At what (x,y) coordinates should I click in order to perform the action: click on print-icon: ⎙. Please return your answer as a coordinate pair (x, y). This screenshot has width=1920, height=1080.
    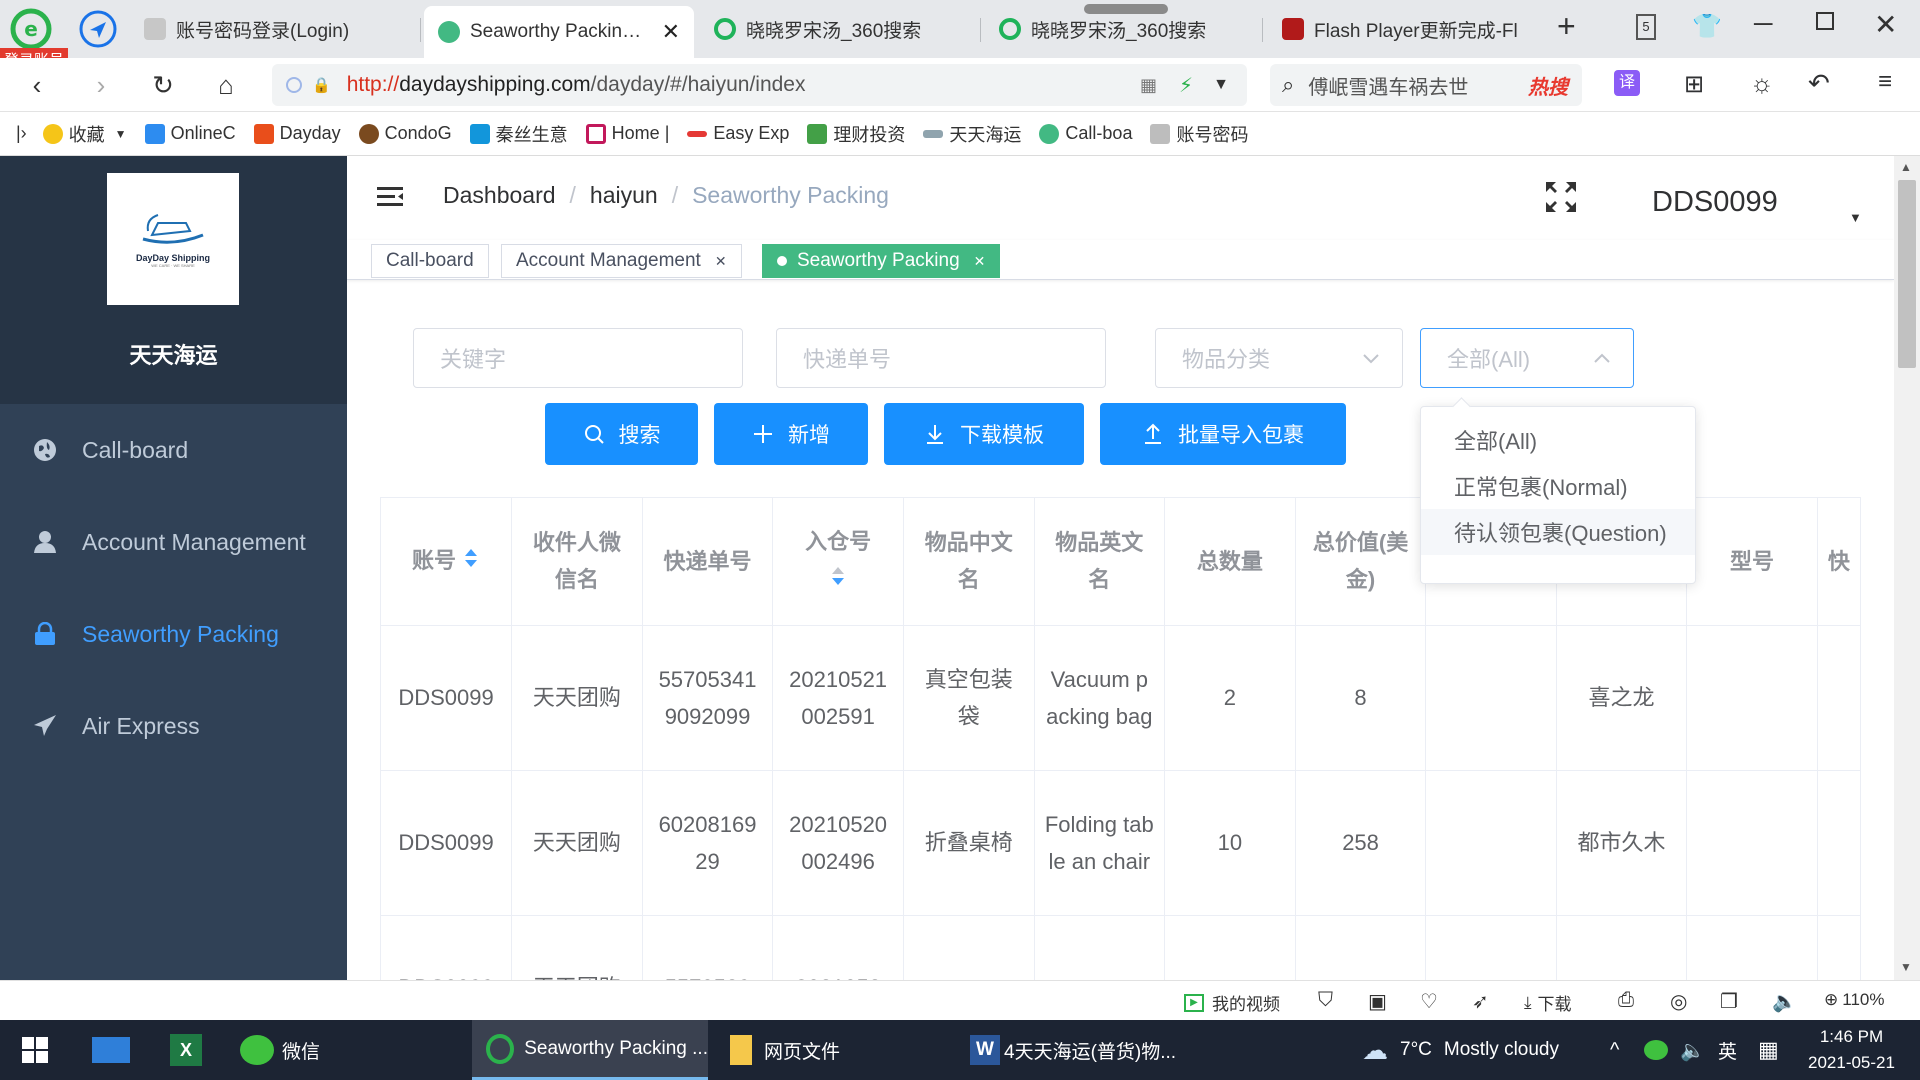
    Looking at the image, I should click on (1626, 1000).